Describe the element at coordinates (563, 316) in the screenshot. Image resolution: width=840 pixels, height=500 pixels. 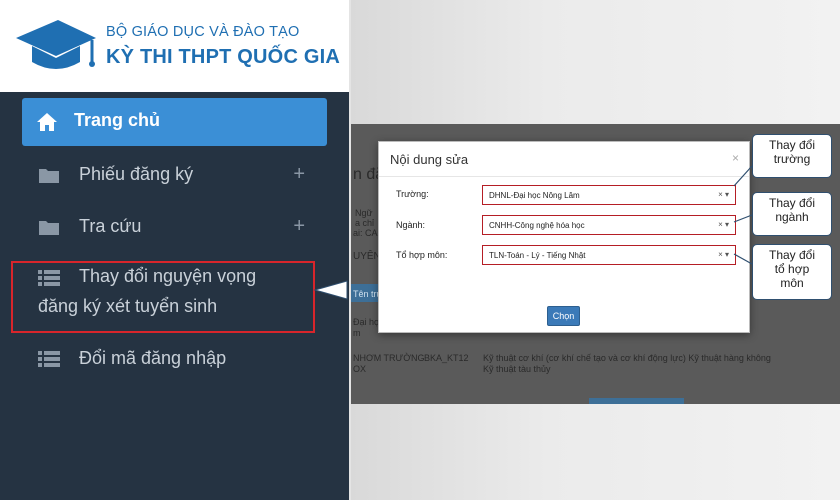
I see `choose-button: Chọn` at that location.